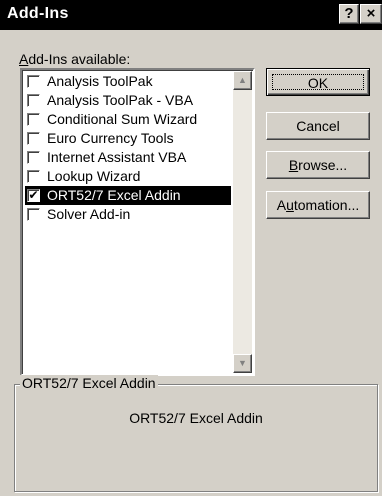 The height and width of the screenshot is (496, 382). I want to click on automation-label-start: A, so click(281, 205).